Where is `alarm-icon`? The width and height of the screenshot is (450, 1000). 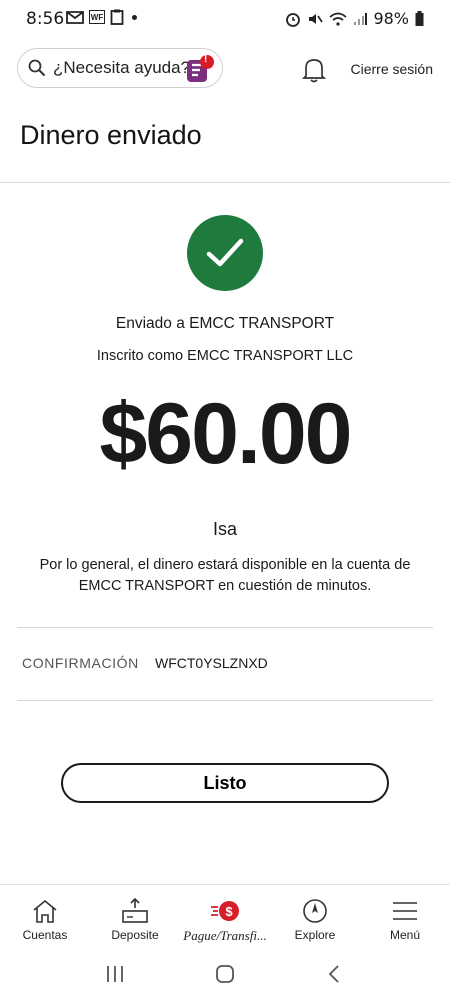 alarm-icon is located at coordinates (293, 19).